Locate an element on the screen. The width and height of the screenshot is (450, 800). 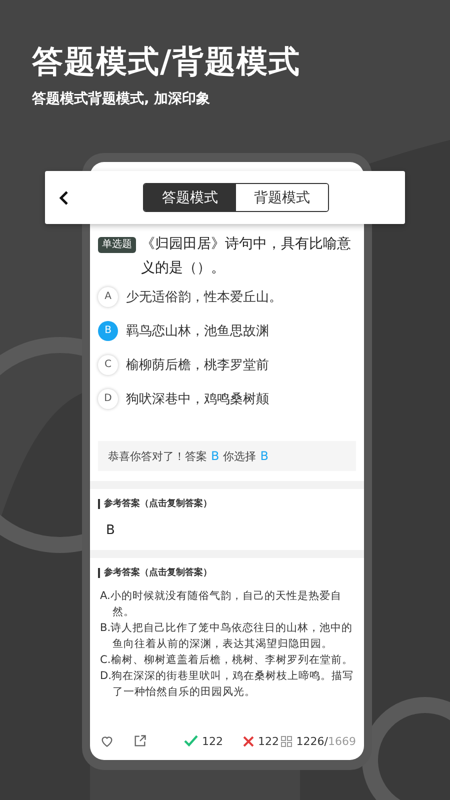
question-type-tag: 单选题 is located at coordinates (117, 245).